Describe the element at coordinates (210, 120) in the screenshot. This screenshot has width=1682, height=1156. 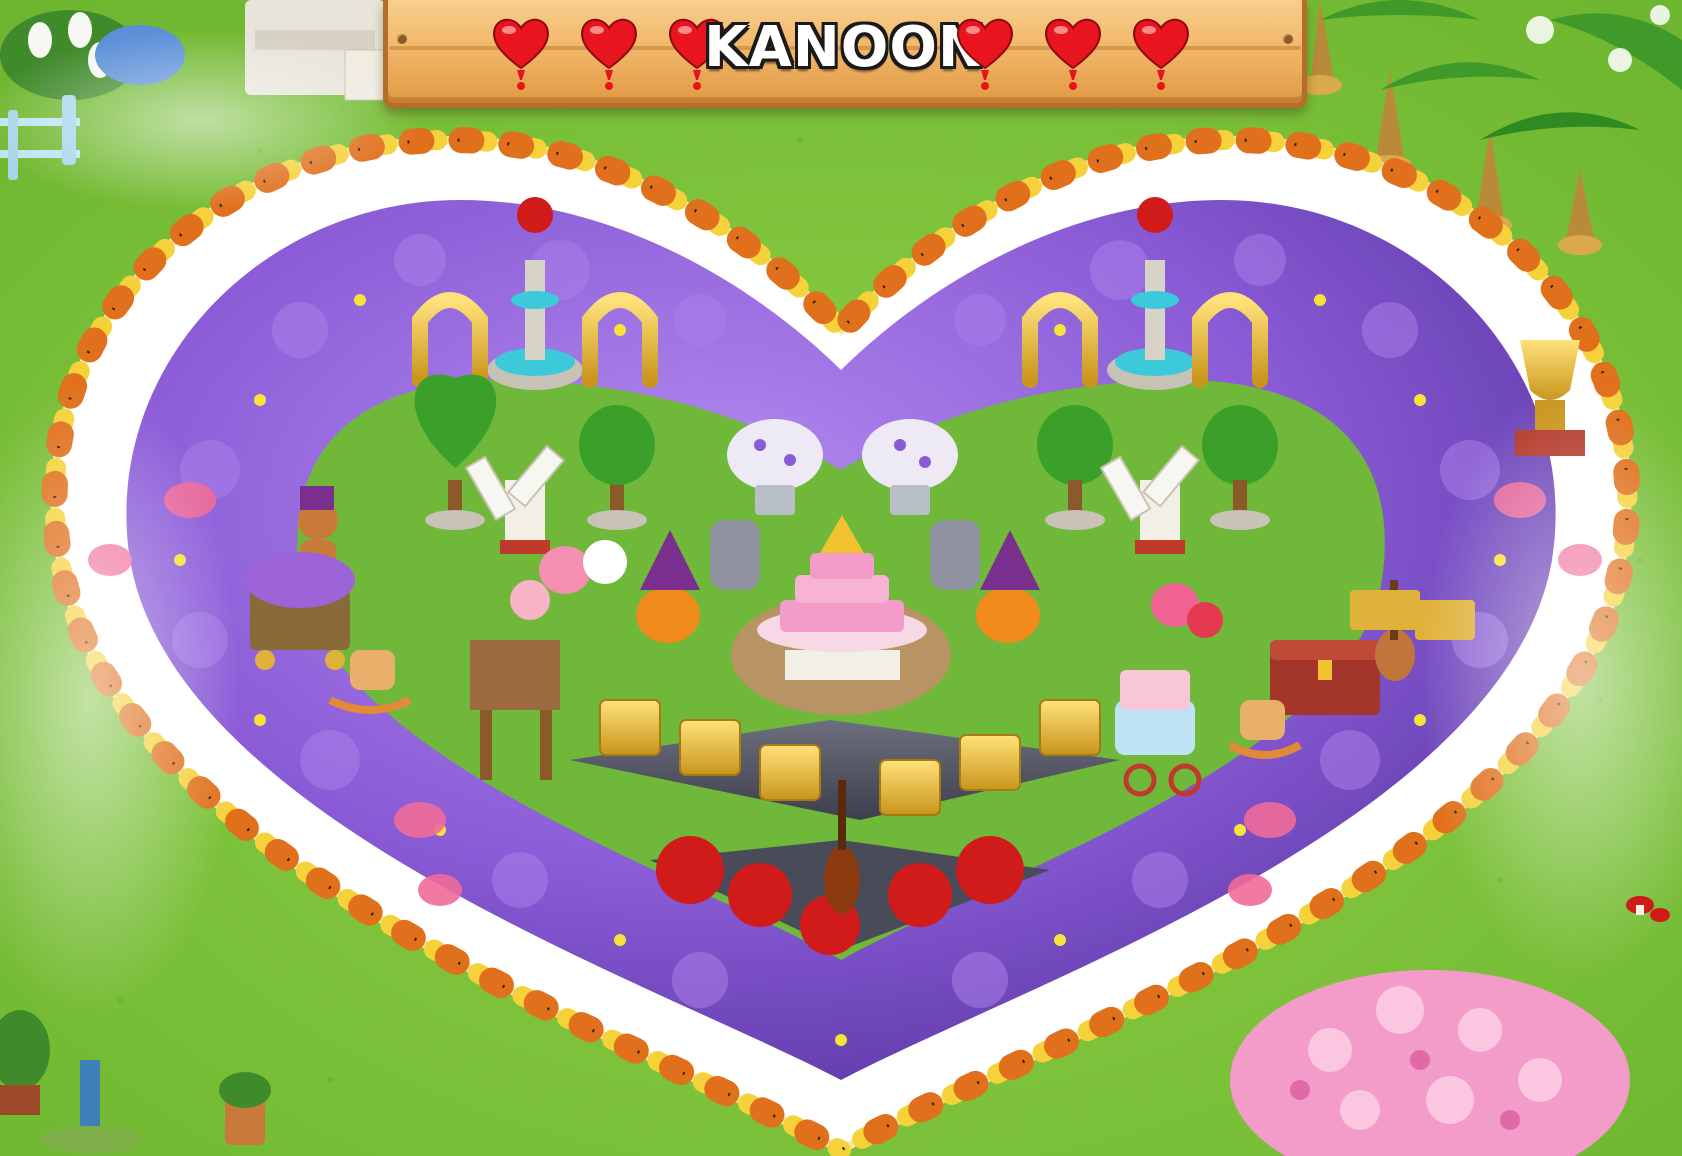
I see `fog-top-left` at that location.